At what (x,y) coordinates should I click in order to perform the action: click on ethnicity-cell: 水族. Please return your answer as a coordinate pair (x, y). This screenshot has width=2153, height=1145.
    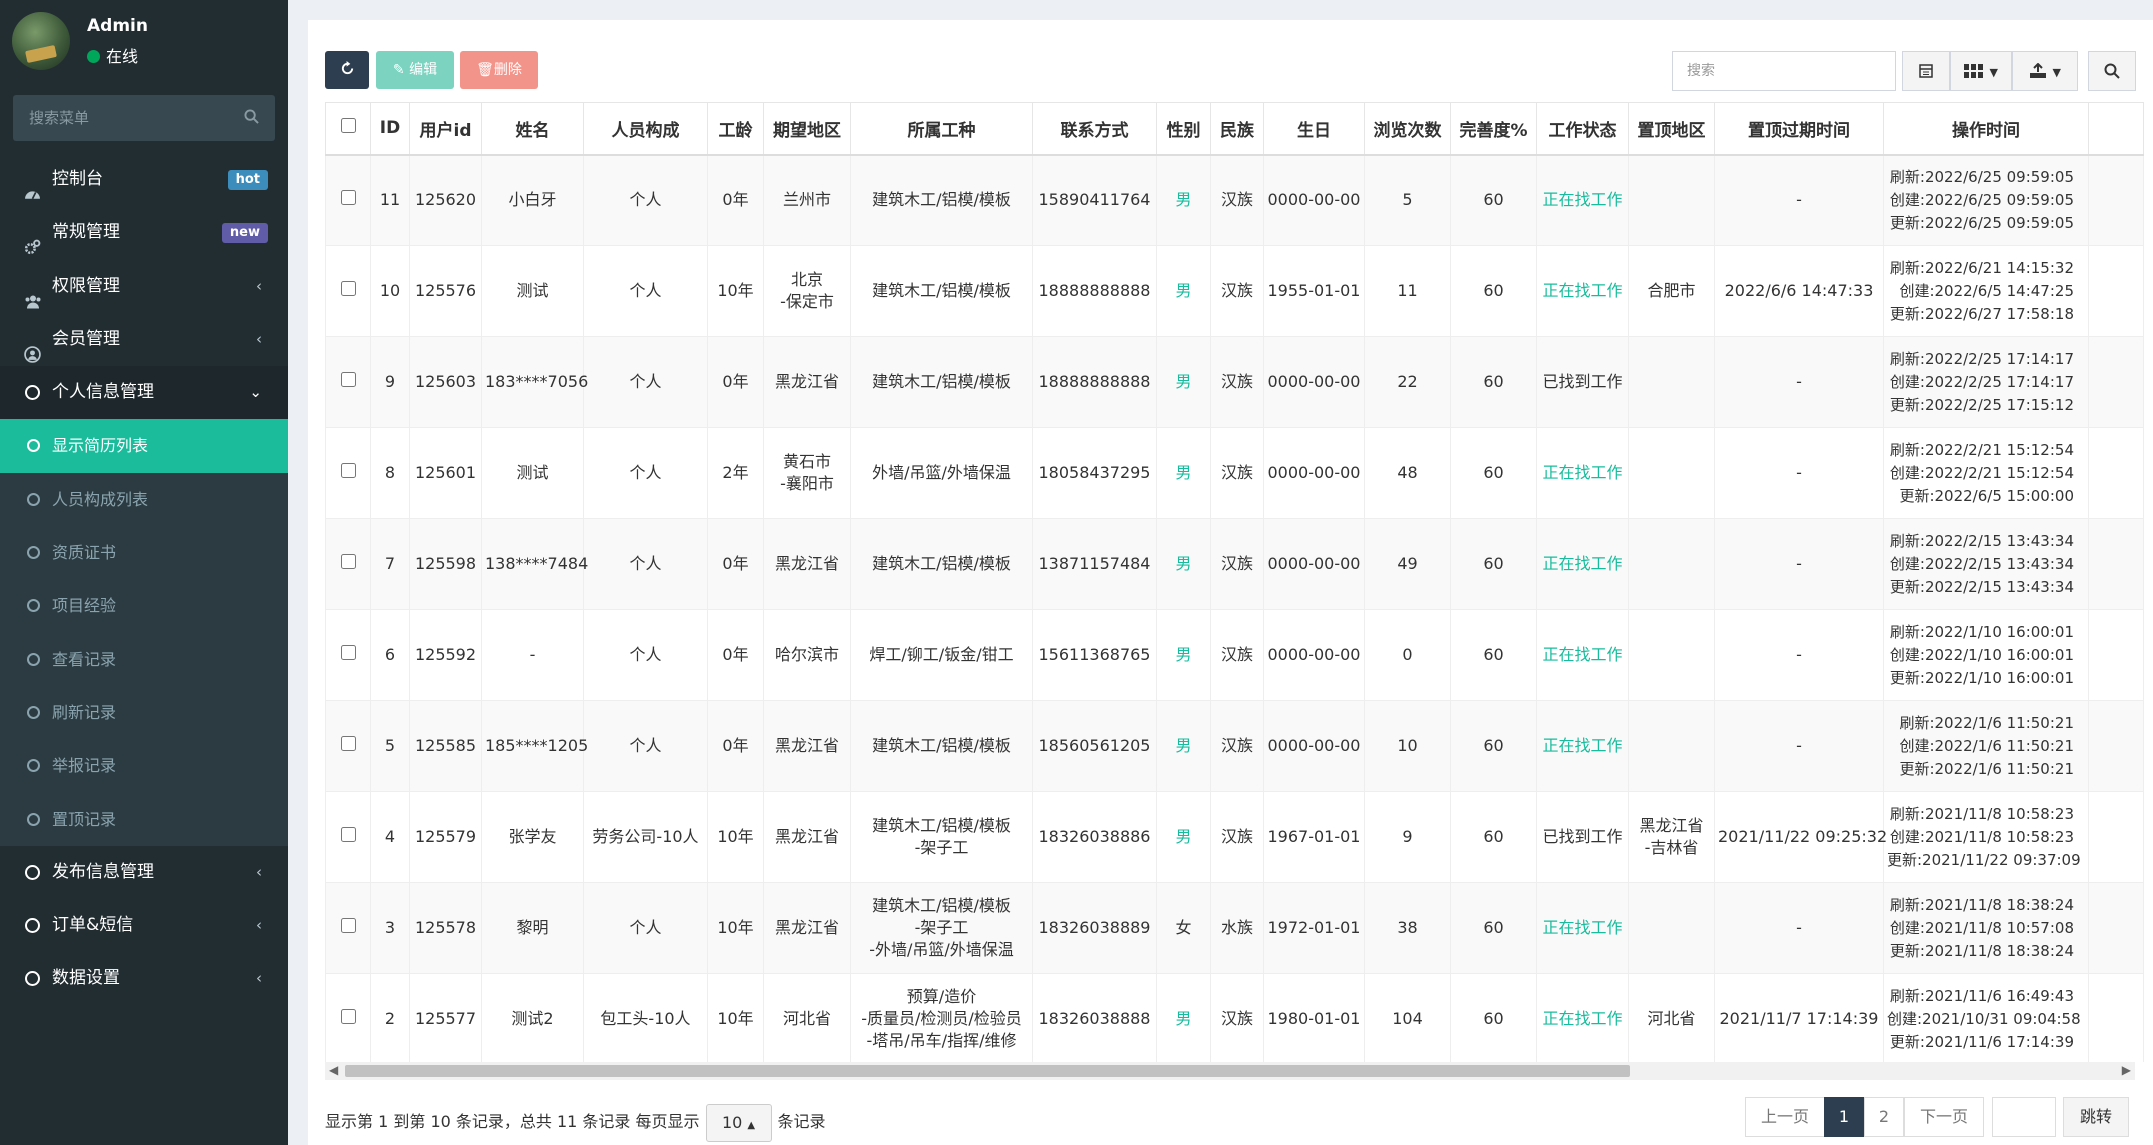
    Looking at the image, I should click on (1237, 928).